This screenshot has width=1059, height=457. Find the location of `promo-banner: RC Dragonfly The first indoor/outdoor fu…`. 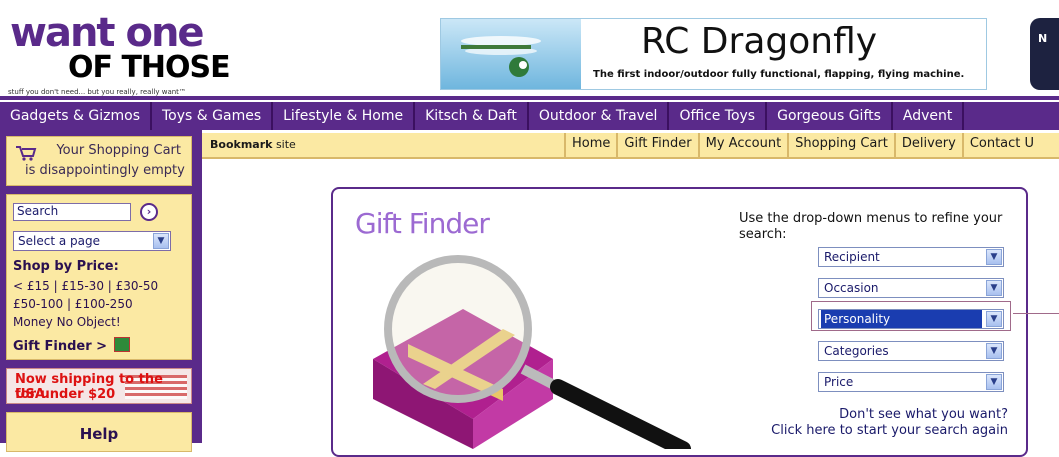

promo-banner: RC Dragonfly The first indoor/outdoor fu… is located at coordinates (713, 54).